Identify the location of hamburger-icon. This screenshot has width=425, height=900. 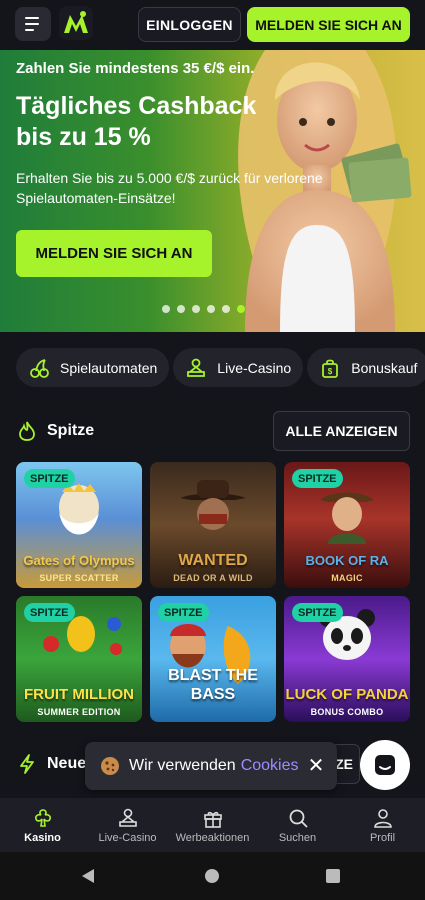
(33, 24).